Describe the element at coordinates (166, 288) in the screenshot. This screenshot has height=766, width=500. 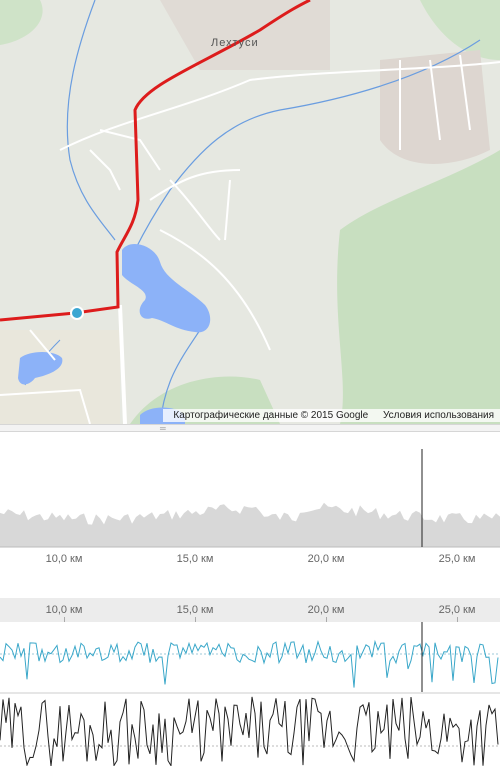
I see `lake` at that location.